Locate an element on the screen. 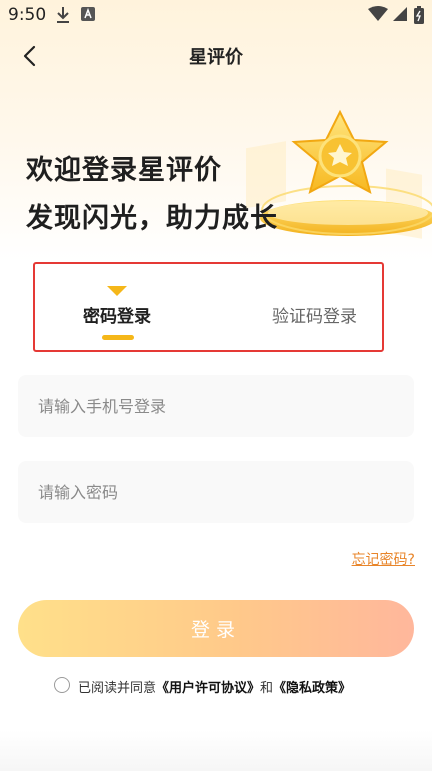 Image resolution: width=432 pixels, height=771 pixels. phone-input is located at coordinates (216, 406).